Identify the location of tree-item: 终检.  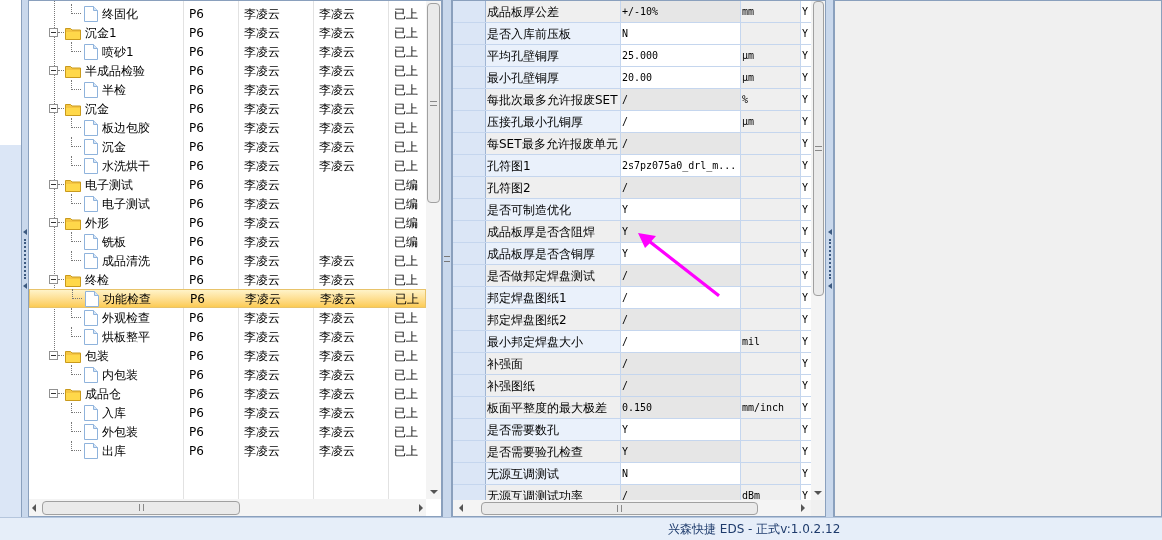
(97, 279).